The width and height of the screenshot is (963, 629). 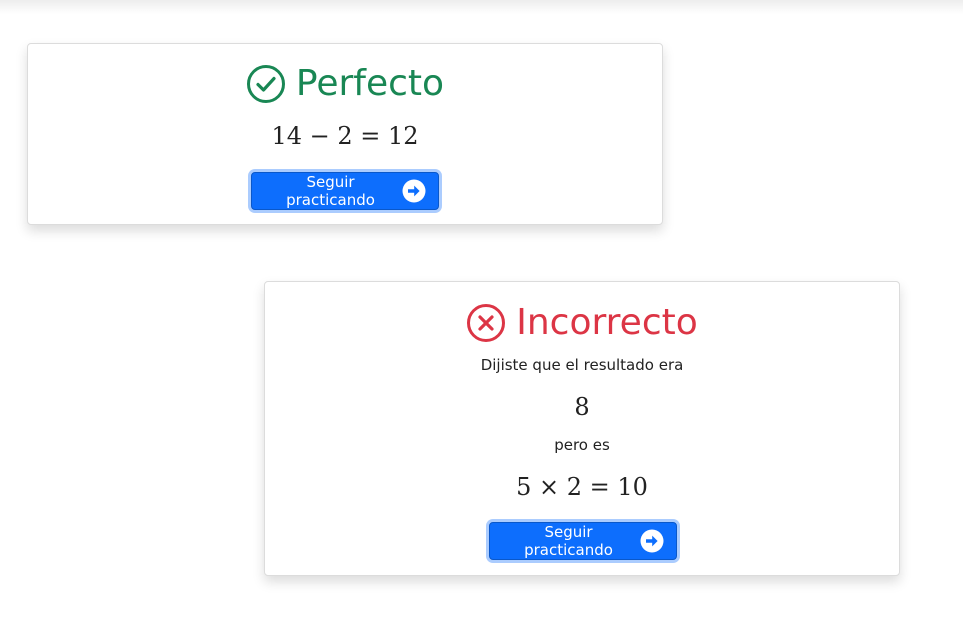 What do you see at coordinates (486, 323) in the screenshot?
I see `x-circle-icon` at bounding box center [486, 323].